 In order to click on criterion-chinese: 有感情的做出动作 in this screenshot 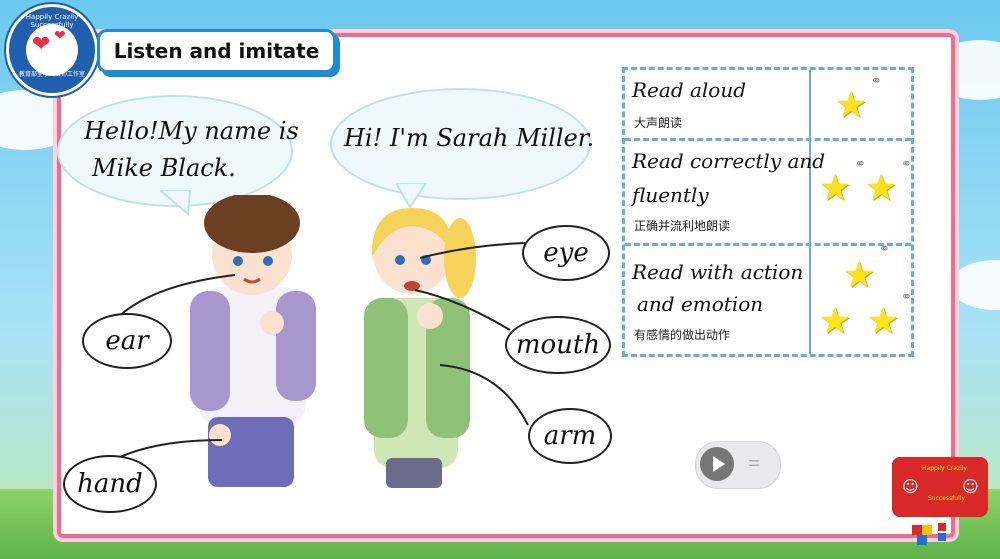, I will do `click(682, 335)`.